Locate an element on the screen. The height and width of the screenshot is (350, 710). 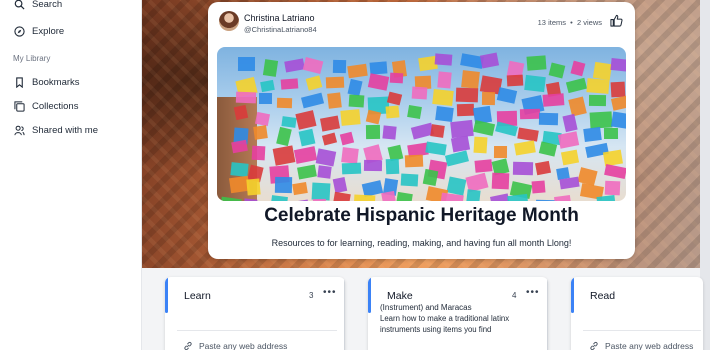
column-read: Read Paste any web address is located at coordinates (637, 313).